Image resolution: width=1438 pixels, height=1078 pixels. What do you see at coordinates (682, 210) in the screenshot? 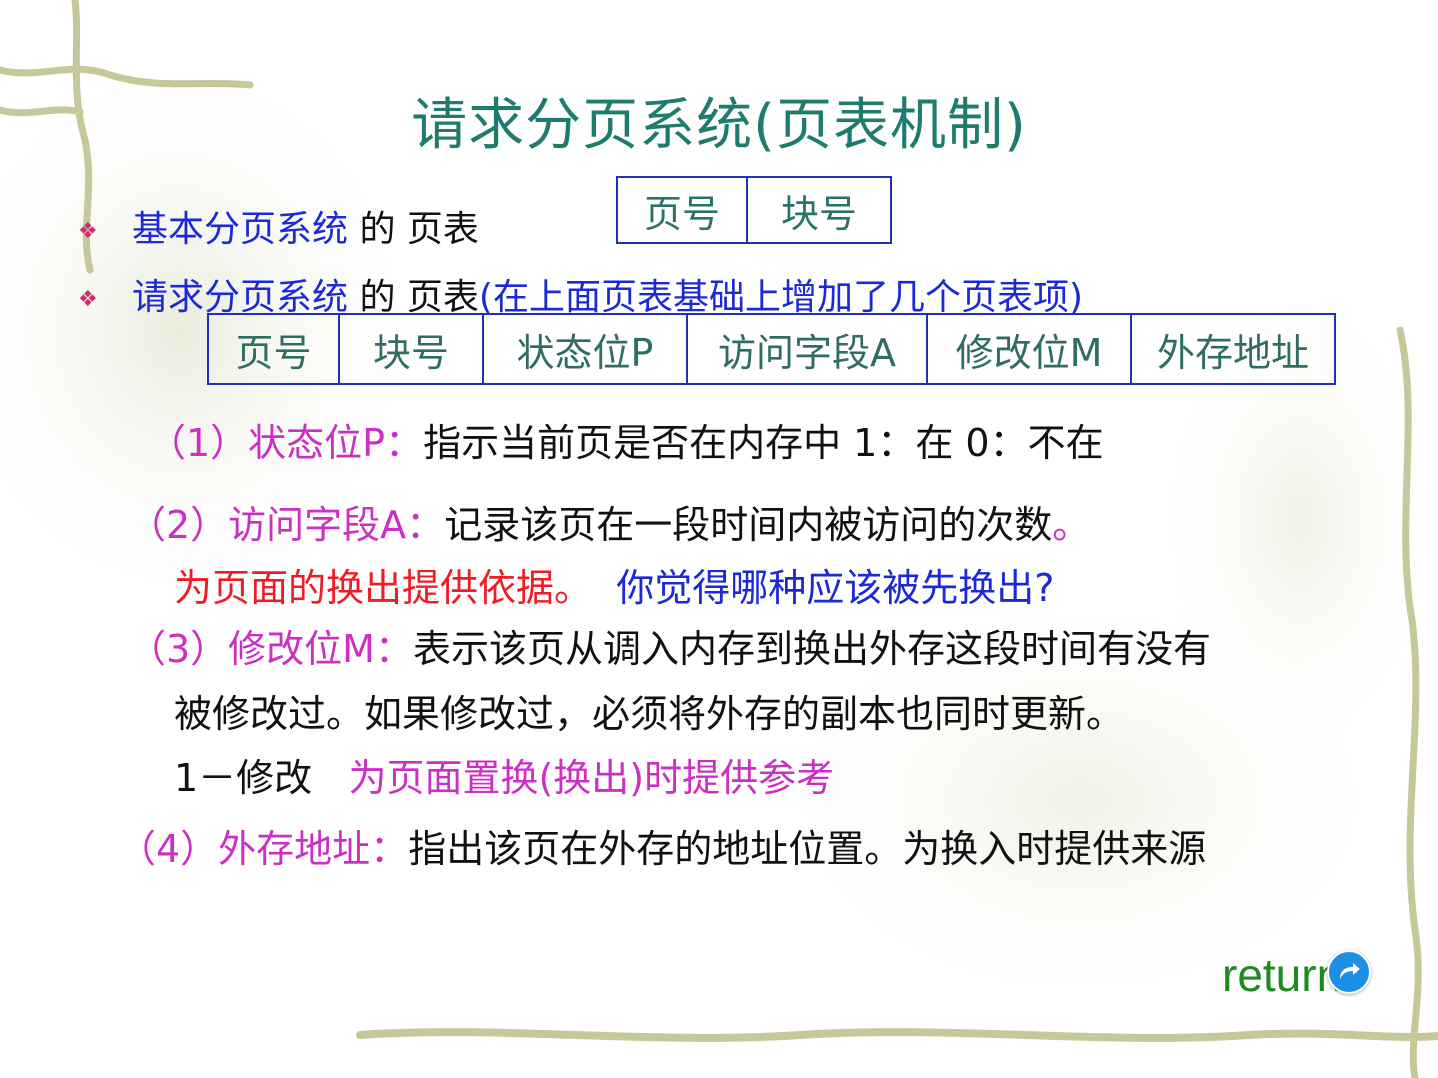
I see `basic-table-page-number: 页号` at bounding box center [682, 210].